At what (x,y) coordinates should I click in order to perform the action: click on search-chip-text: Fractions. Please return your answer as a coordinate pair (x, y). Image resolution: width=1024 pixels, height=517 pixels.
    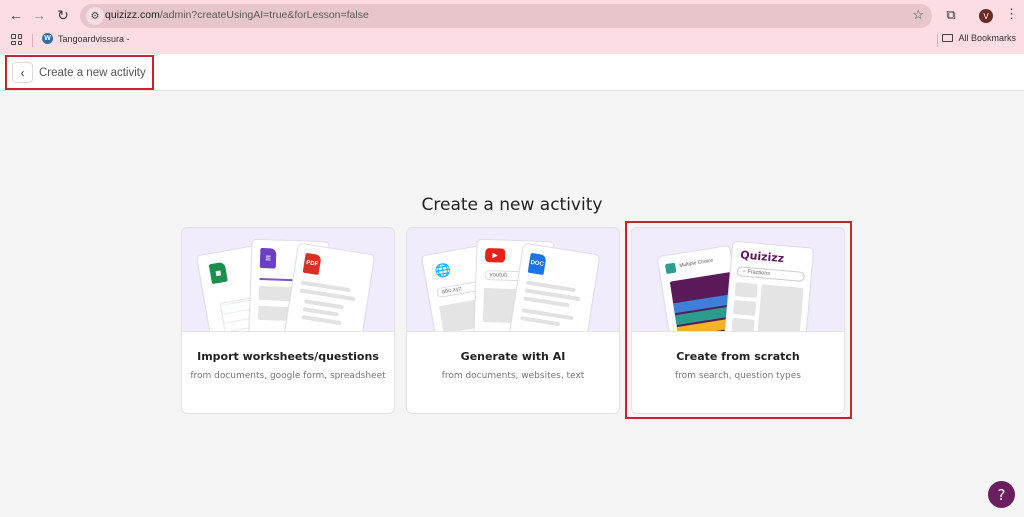
    Looking at the image, I should click on (759, 273).